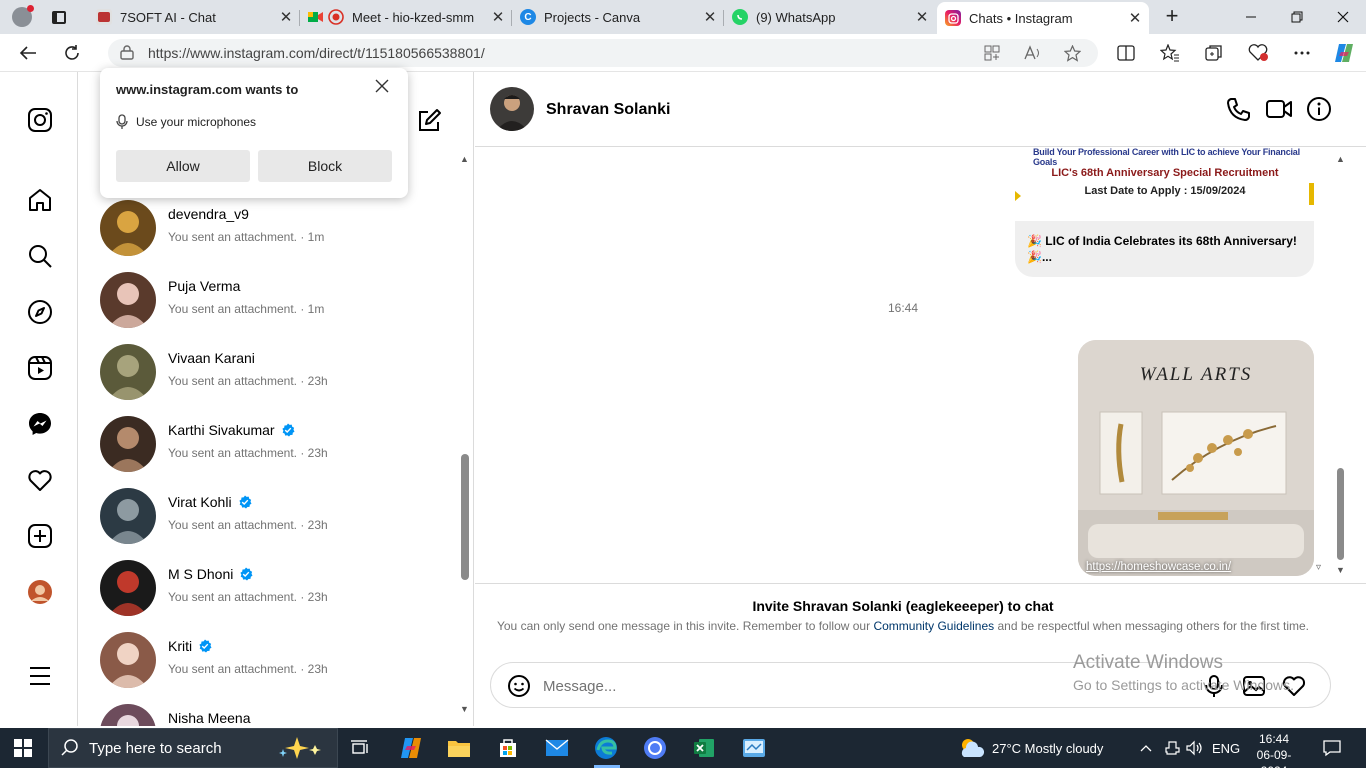  I want to click on tab-actions-icon, so click(59, 17).